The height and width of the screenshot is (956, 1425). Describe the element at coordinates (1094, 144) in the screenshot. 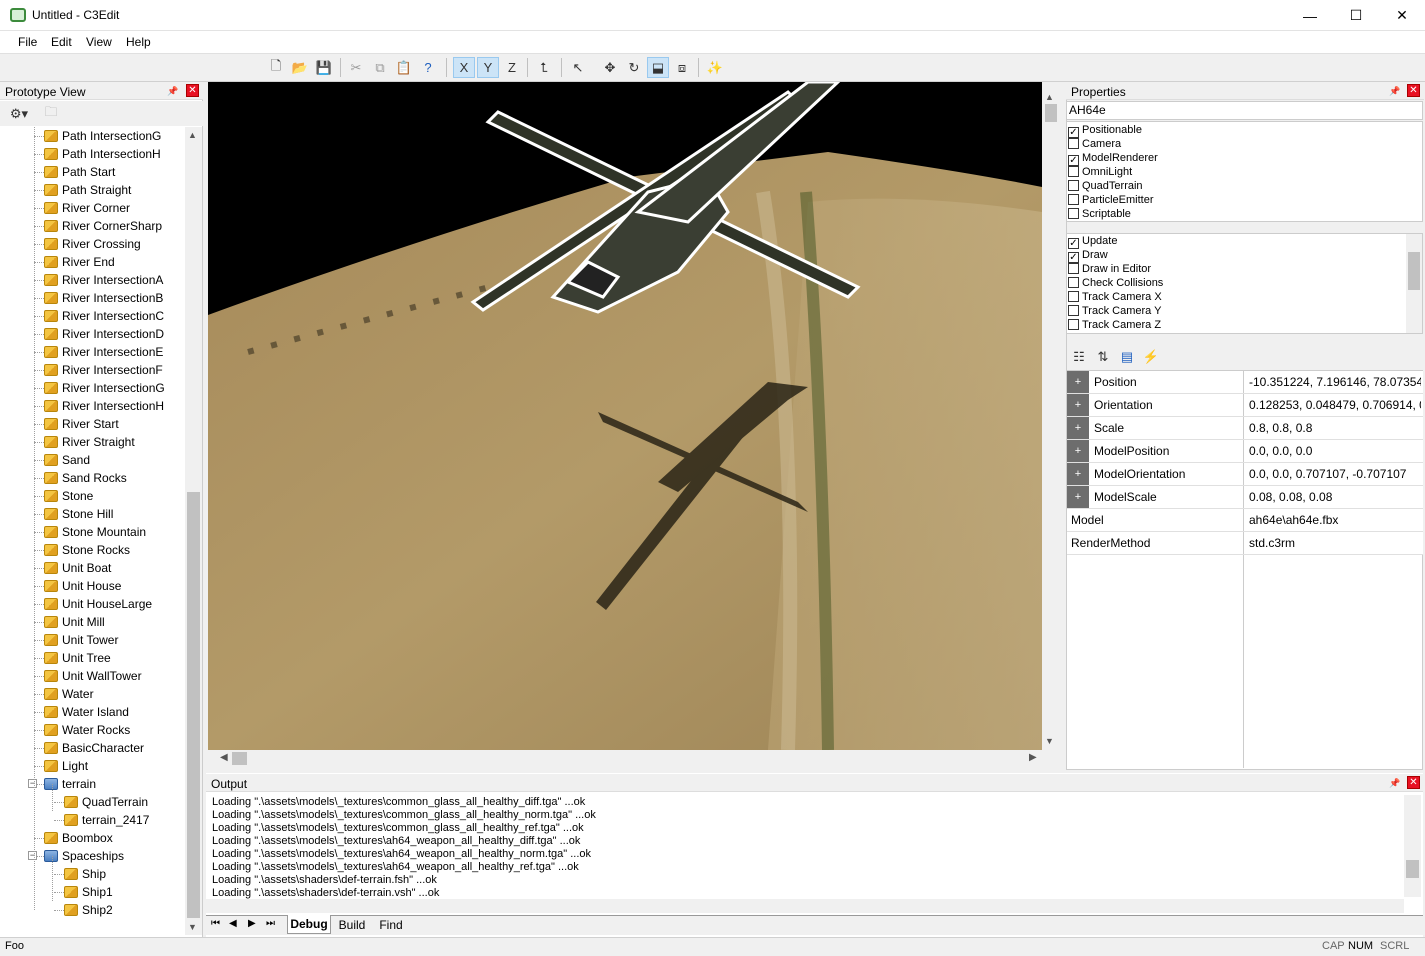

I see `component-checkbox: Camera` at that location.